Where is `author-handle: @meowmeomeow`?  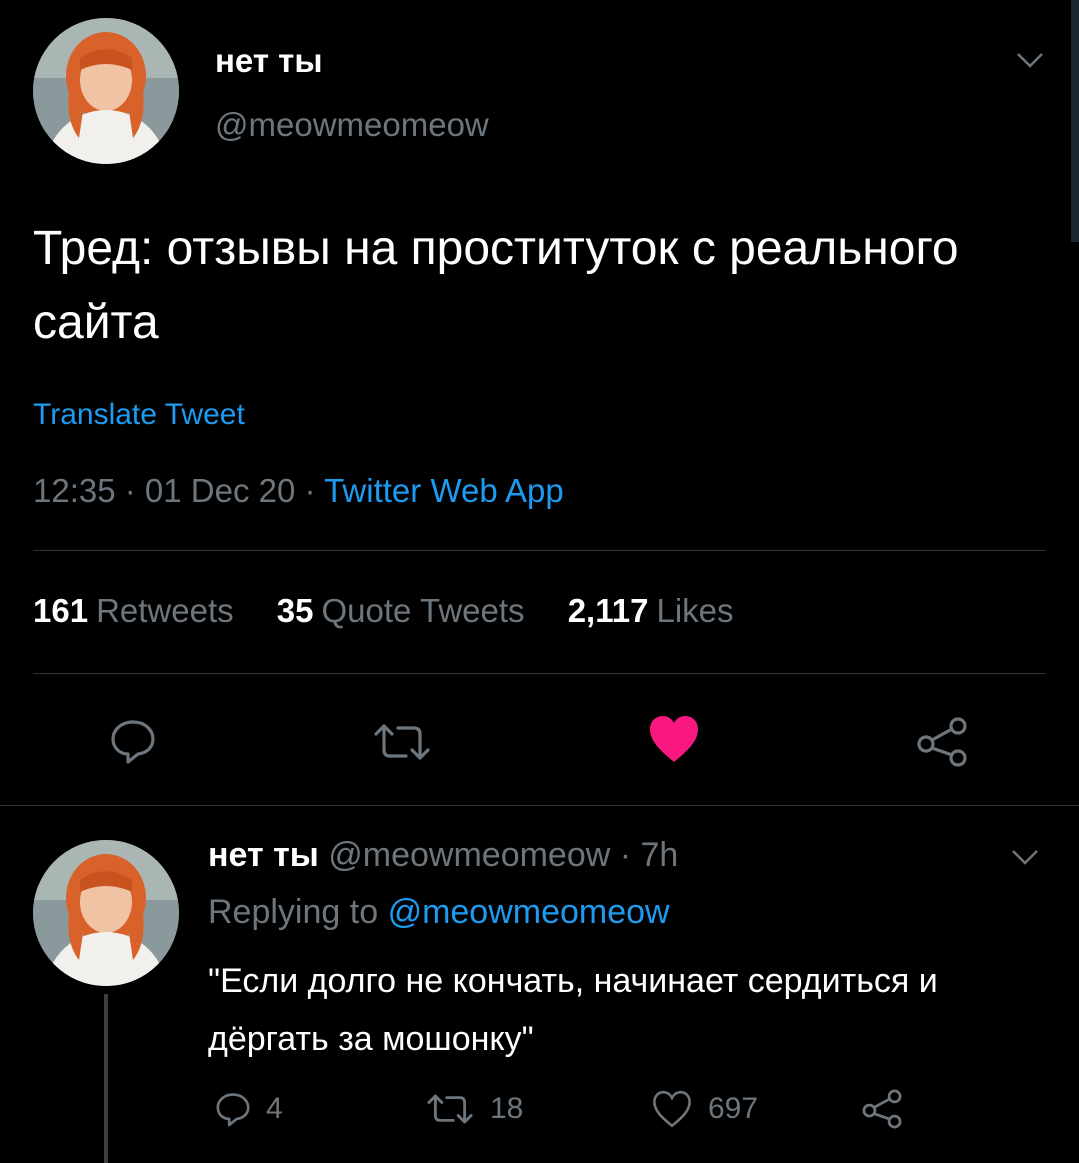 author-handle: @meowmeomeow is located at coordinates (352, 125).